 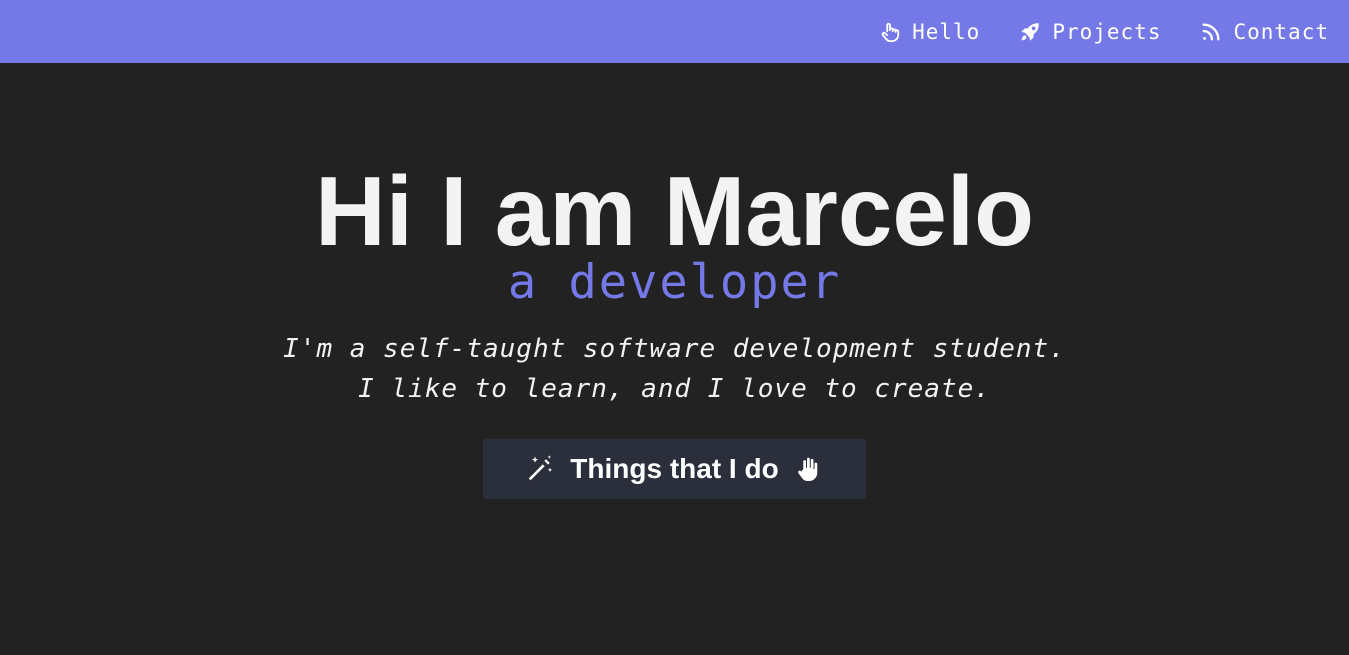 I want to click on top-navbar: Hello Projects Contact, so click(x=674, y=31).